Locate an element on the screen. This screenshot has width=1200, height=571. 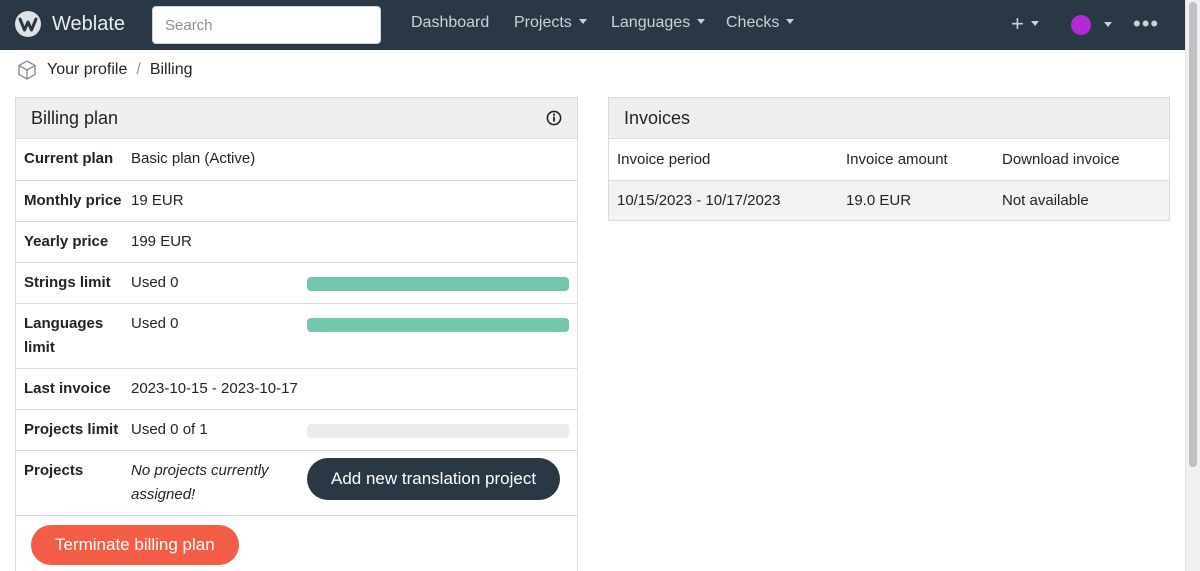
nav-languages-dropdown: Languages is located at coordinates (658, 23).